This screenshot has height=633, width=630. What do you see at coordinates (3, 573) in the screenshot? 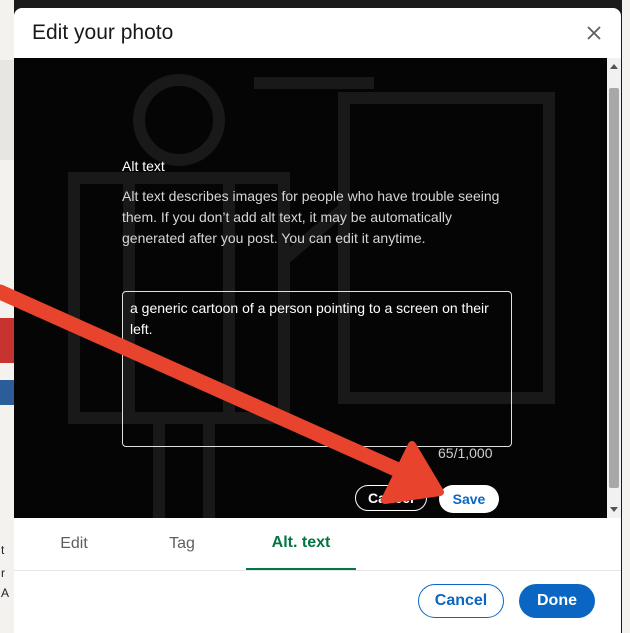
I see `background-text: r` at bounding box center [3, 573].